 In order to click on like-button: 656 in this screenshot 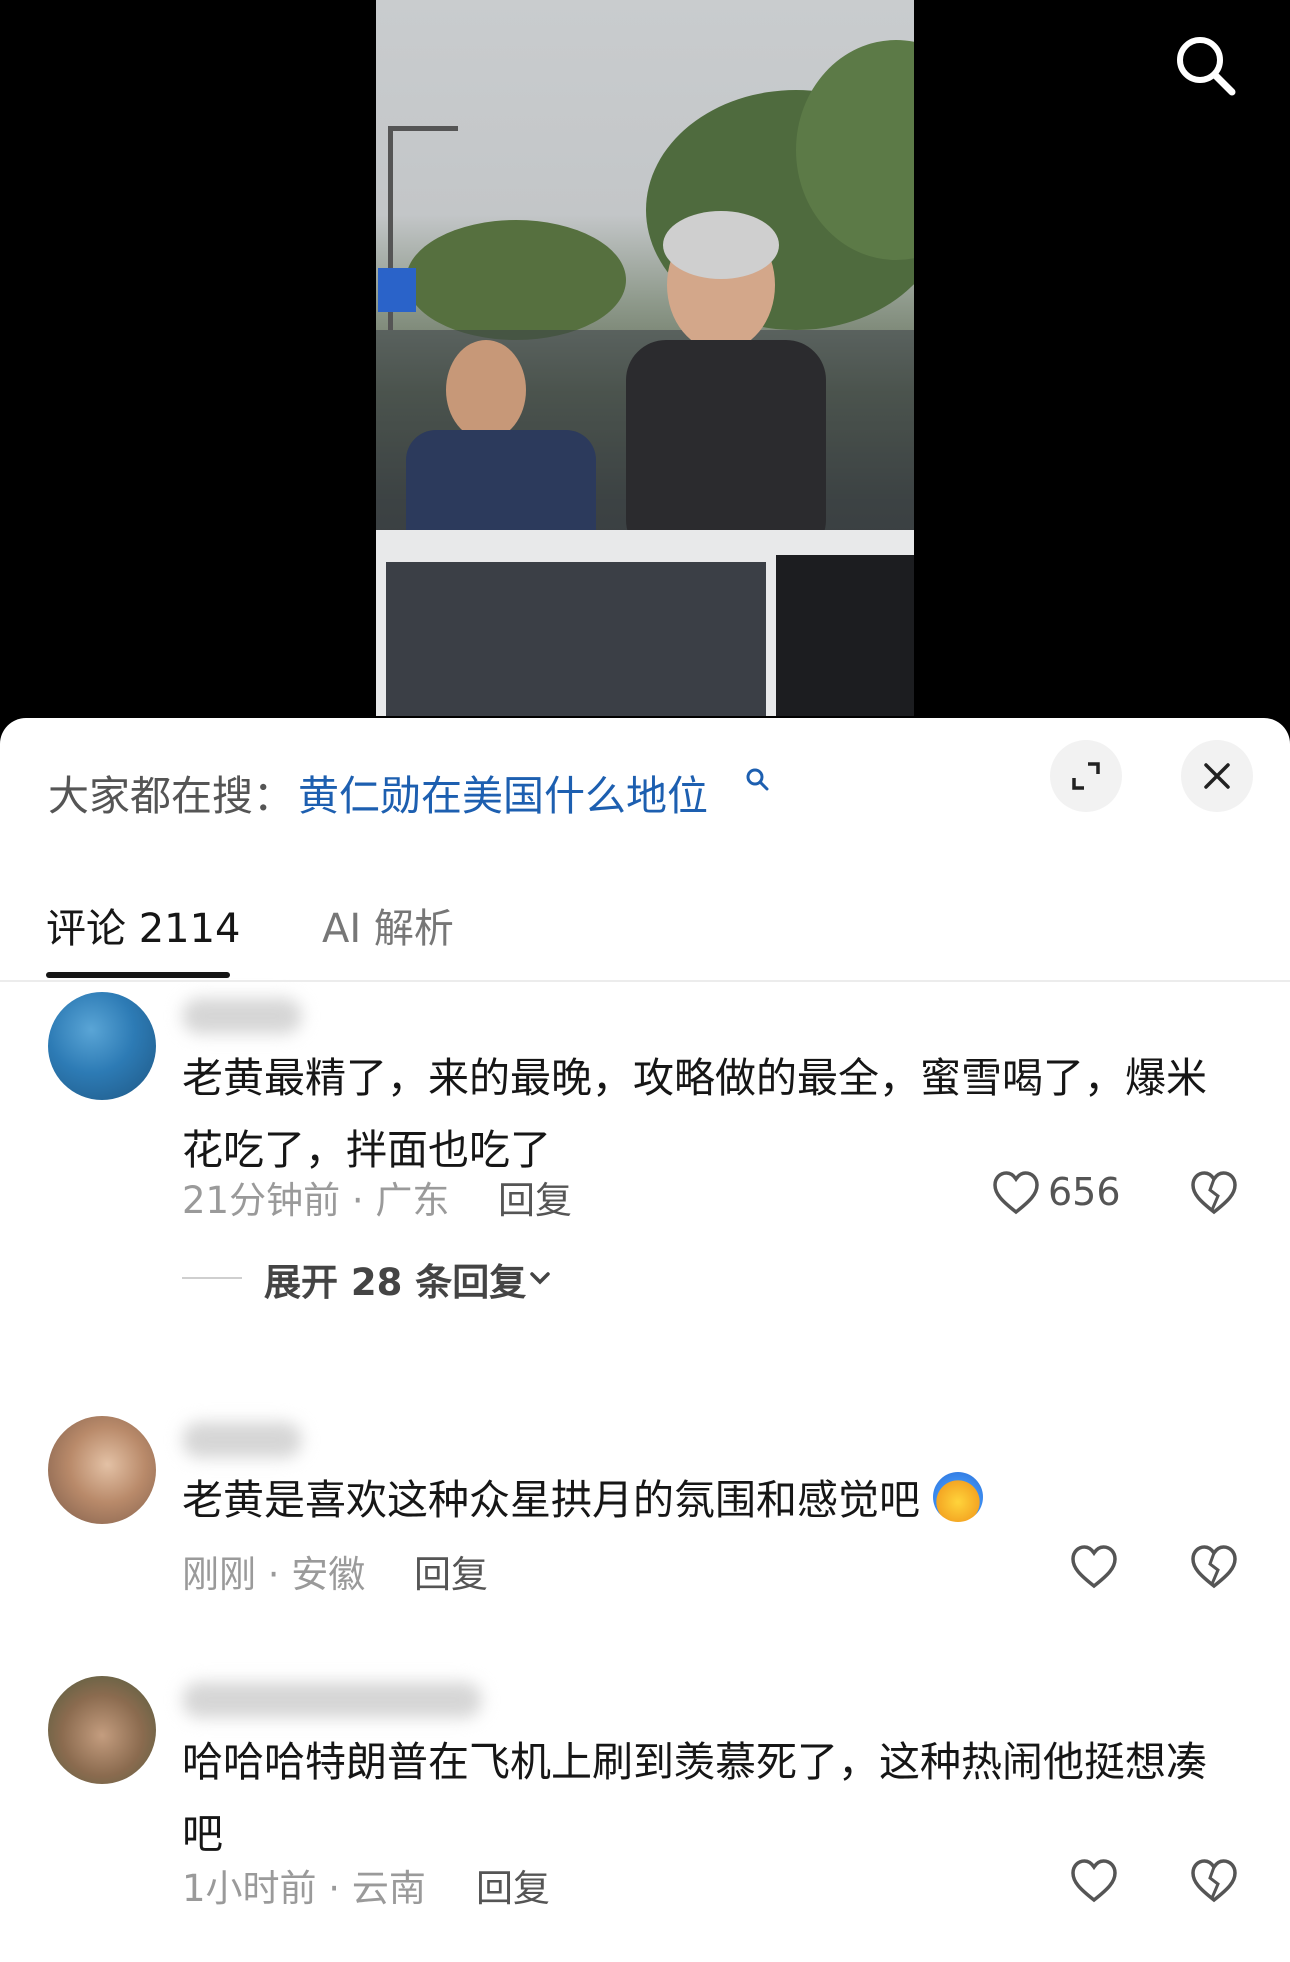, I will do `click(1062, 1194)`.